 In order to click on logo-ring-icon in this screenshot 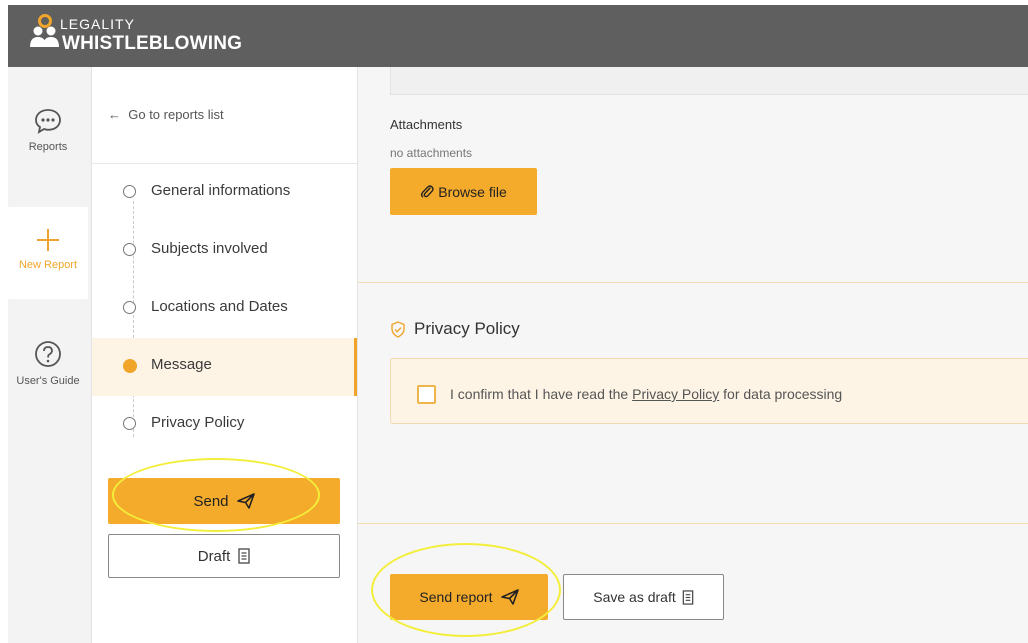, I will do `click(45, 21)`.